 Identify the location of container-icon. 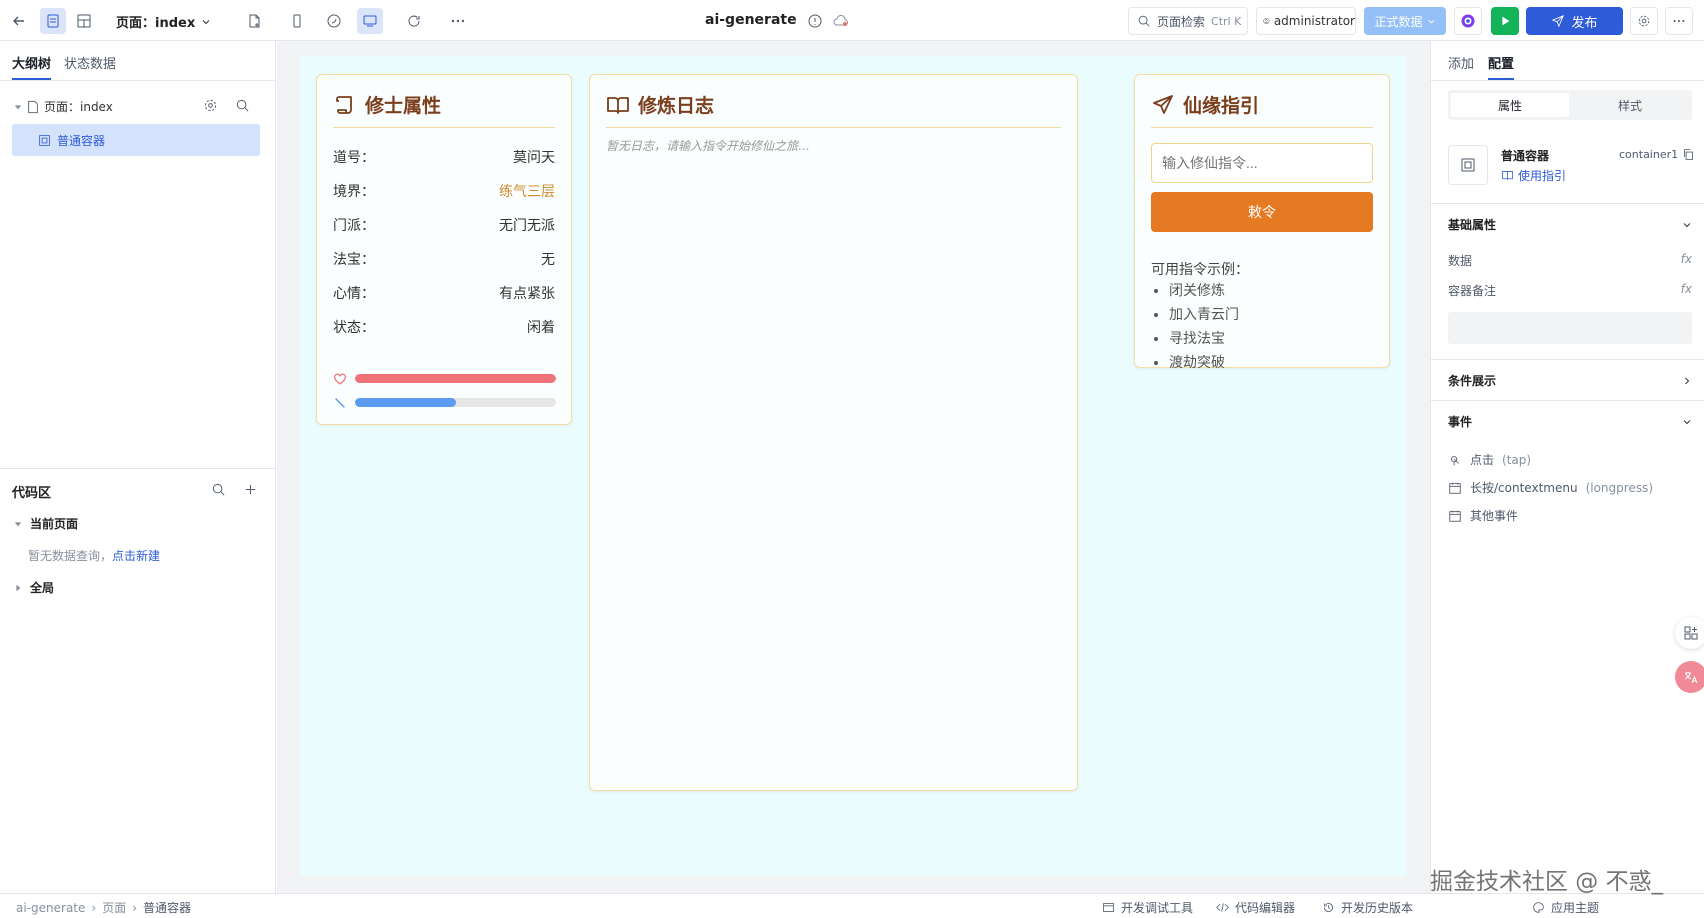
(44, 140).